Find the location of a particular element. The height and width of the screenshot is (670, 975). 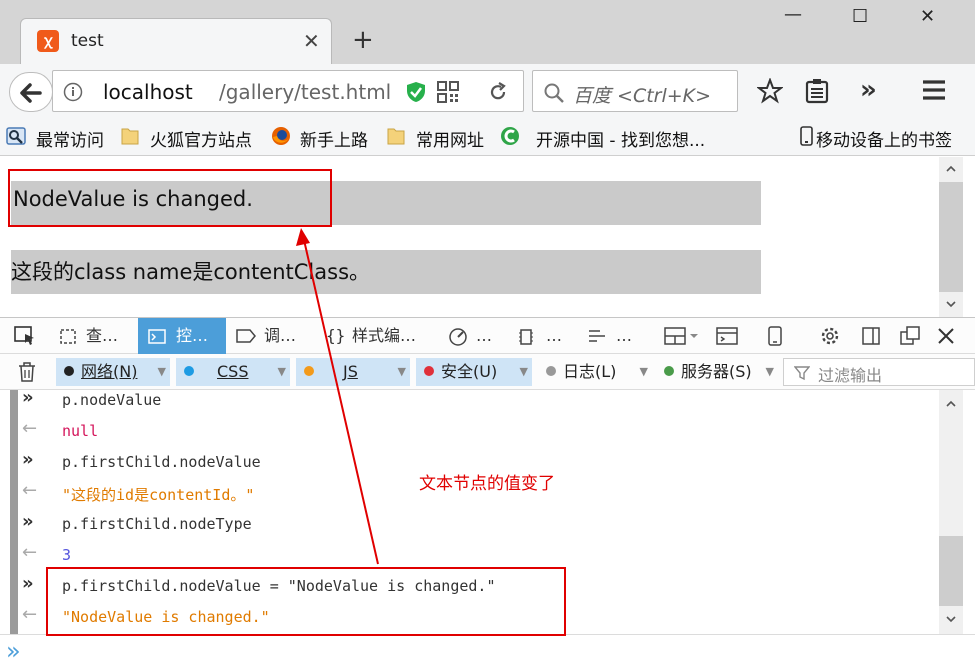

page-scroll-thumb is located at coordinates (951, 237).